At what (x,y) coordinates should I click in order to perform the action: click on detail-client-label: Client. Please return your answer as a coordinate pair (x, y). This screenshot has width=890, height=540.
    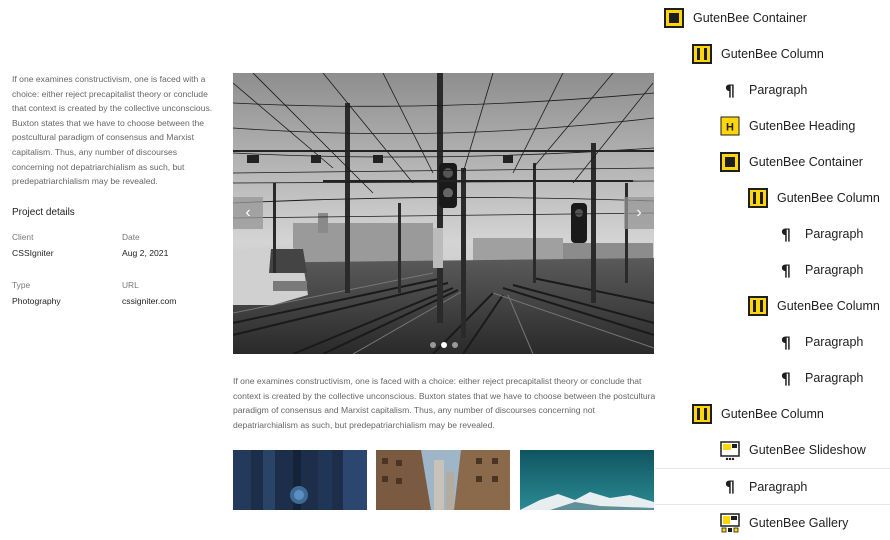
    Looking at the image, I should click on (23, 236).